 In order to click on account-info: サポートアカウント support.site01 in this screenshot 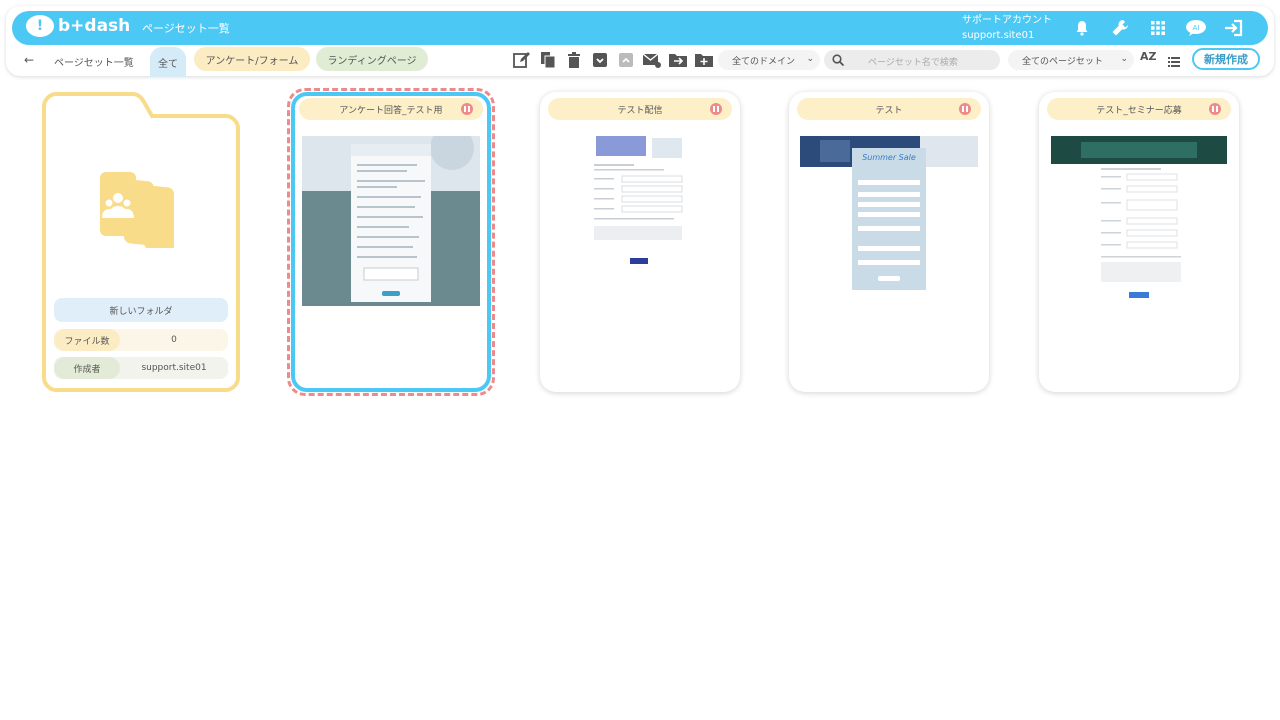, I will do `click(1007, 28)`.